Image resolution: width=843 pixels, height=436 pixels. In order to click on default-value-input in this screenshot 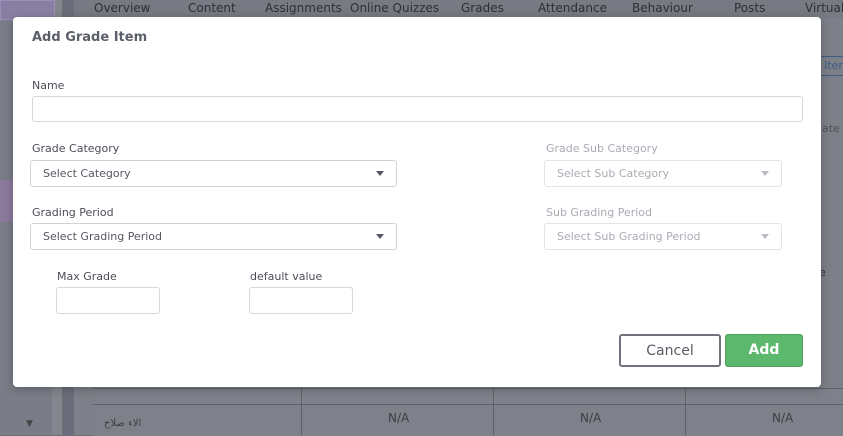, I will do `click(301, 300)`.